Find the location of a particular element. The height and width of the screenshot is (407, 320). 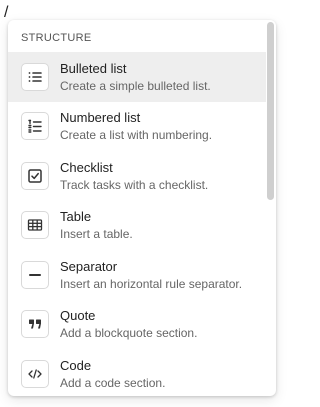

checkbox-icon is located at coordinates (35, 175).